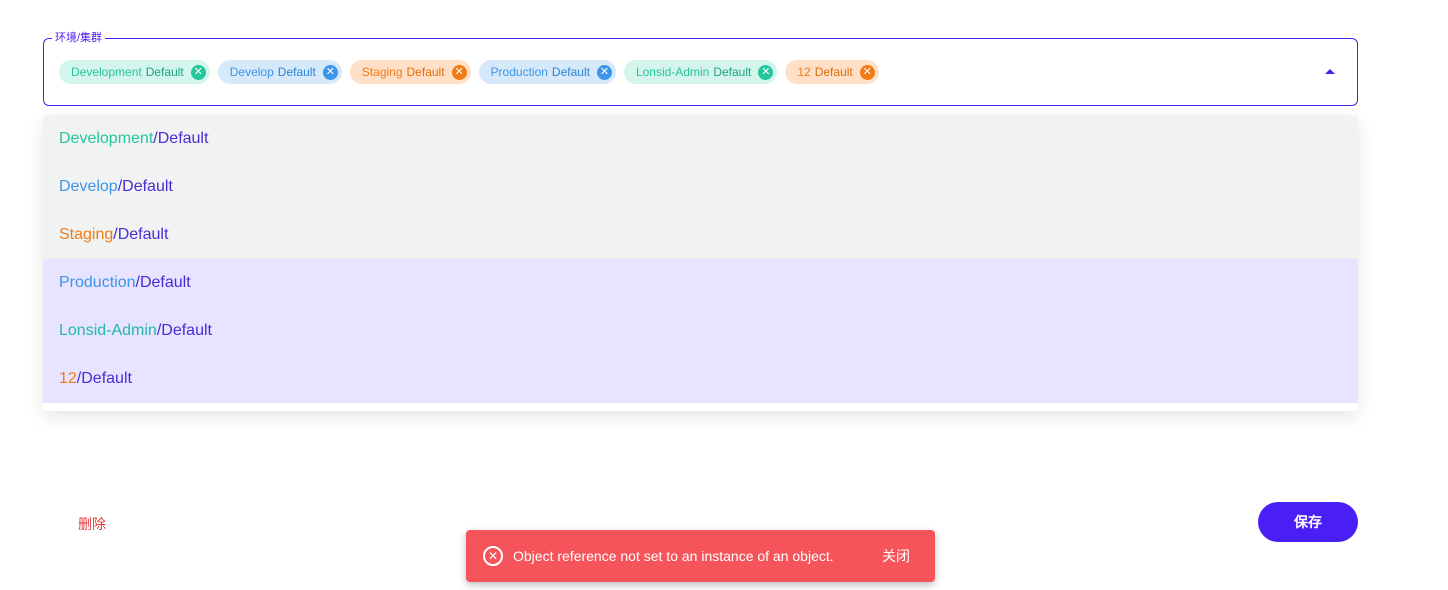  I want to click on menu-item-development: Development / Default, so click(700, 139).